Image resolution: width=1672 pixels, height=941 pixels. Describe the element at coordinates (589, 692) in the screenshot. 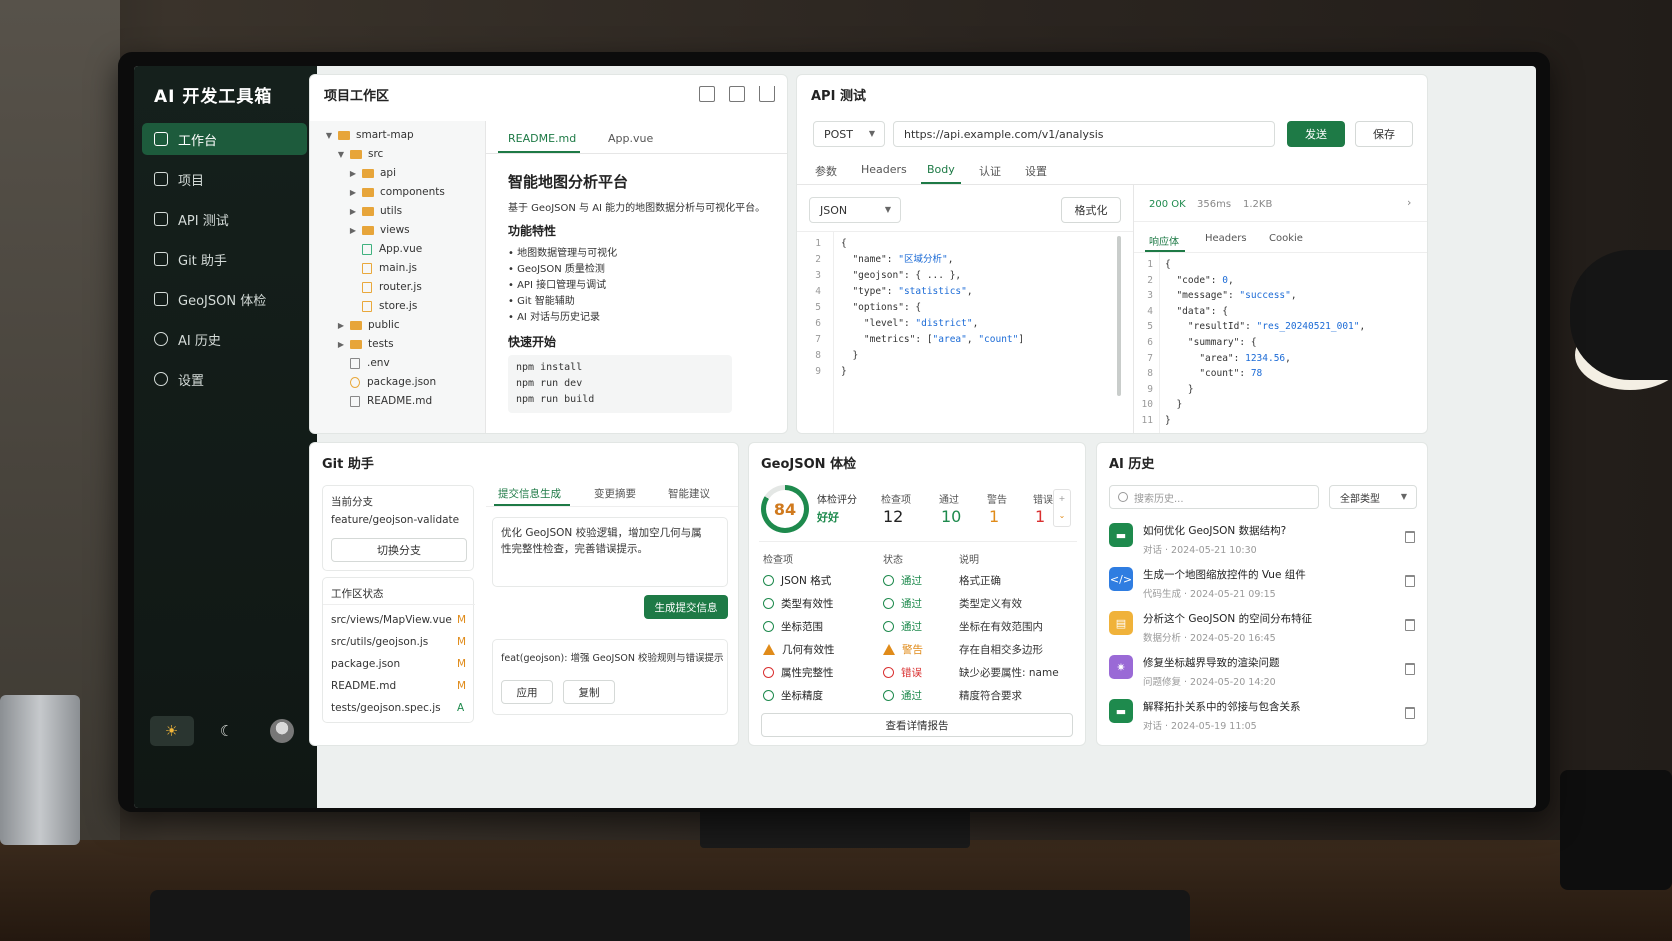

I see `copy-button: 复制` at that location.